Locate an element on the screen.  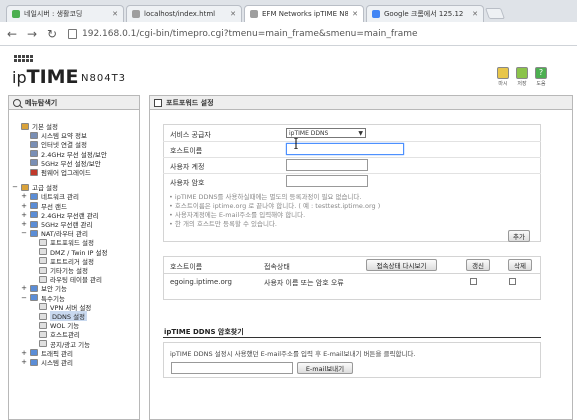
browser-tab-4: Google 크롬에서 125.12 ✕ is located at coordinates (425, 13).